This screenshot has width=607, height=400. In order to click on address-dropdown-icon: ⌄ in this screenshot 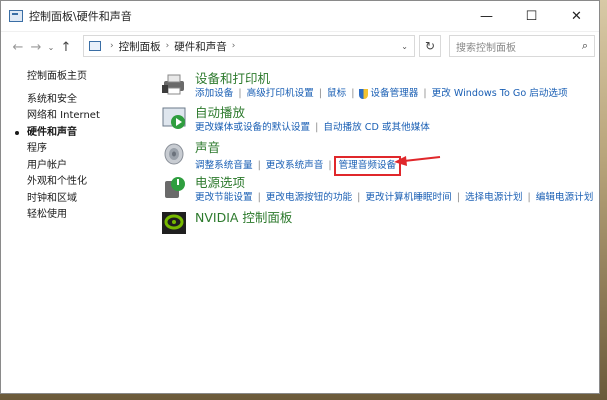, I will do `click(404, 46)`.